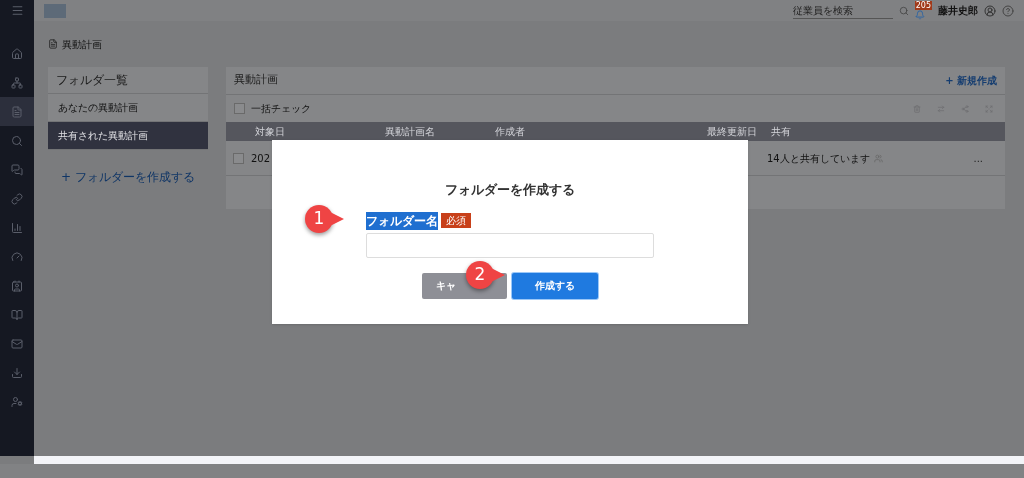 This screenshot has height=478, width=1024. I want to click on create-button: 作成する, so click(555, 285).